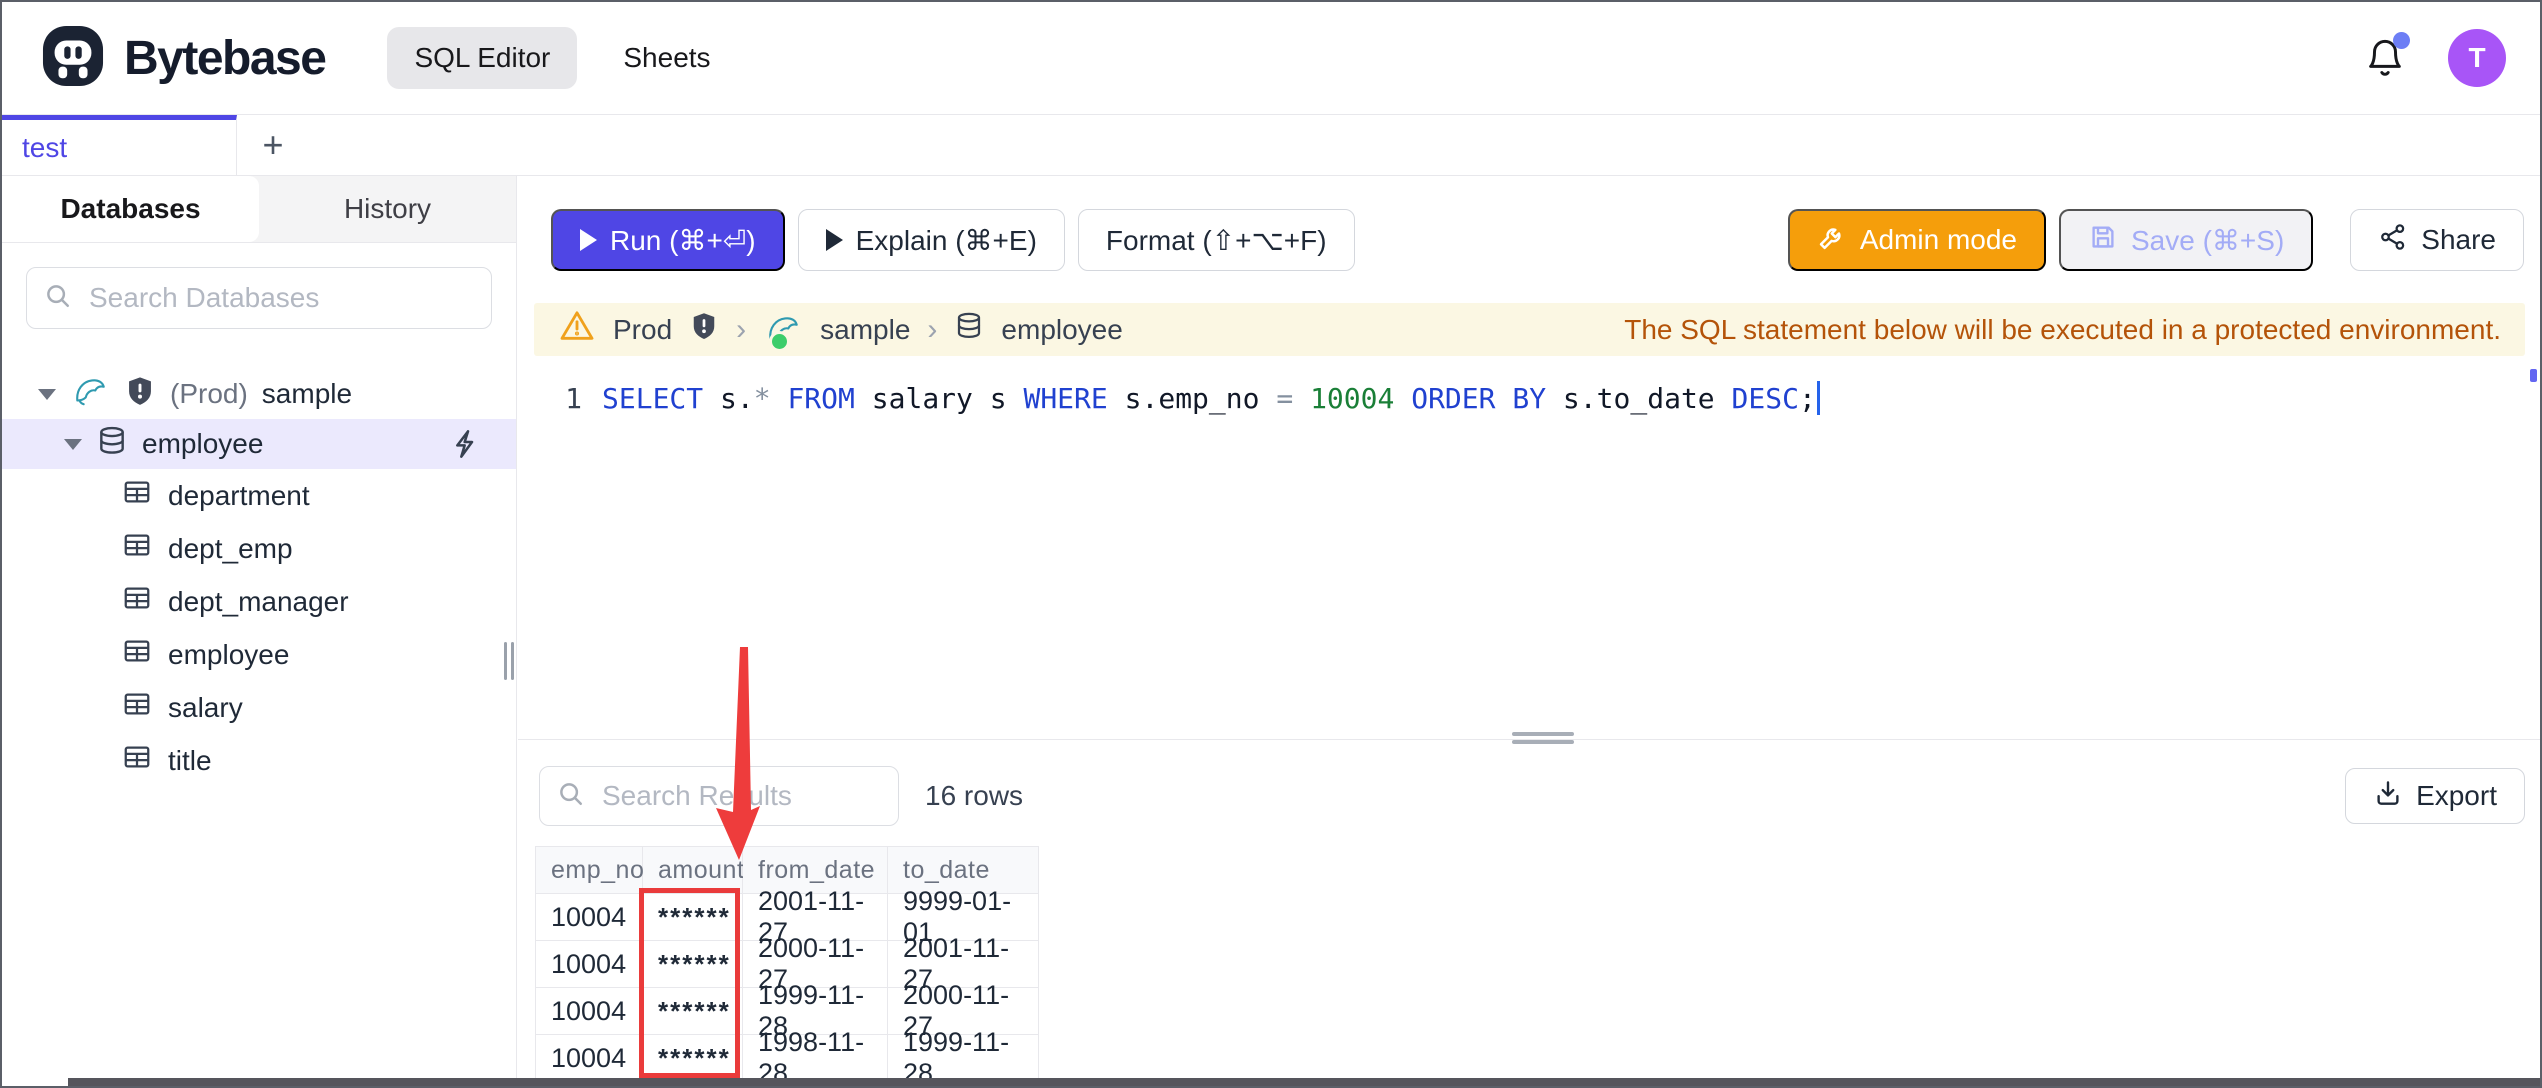  I want to click on breadcrumb-table: employee, so click(1061, 330).